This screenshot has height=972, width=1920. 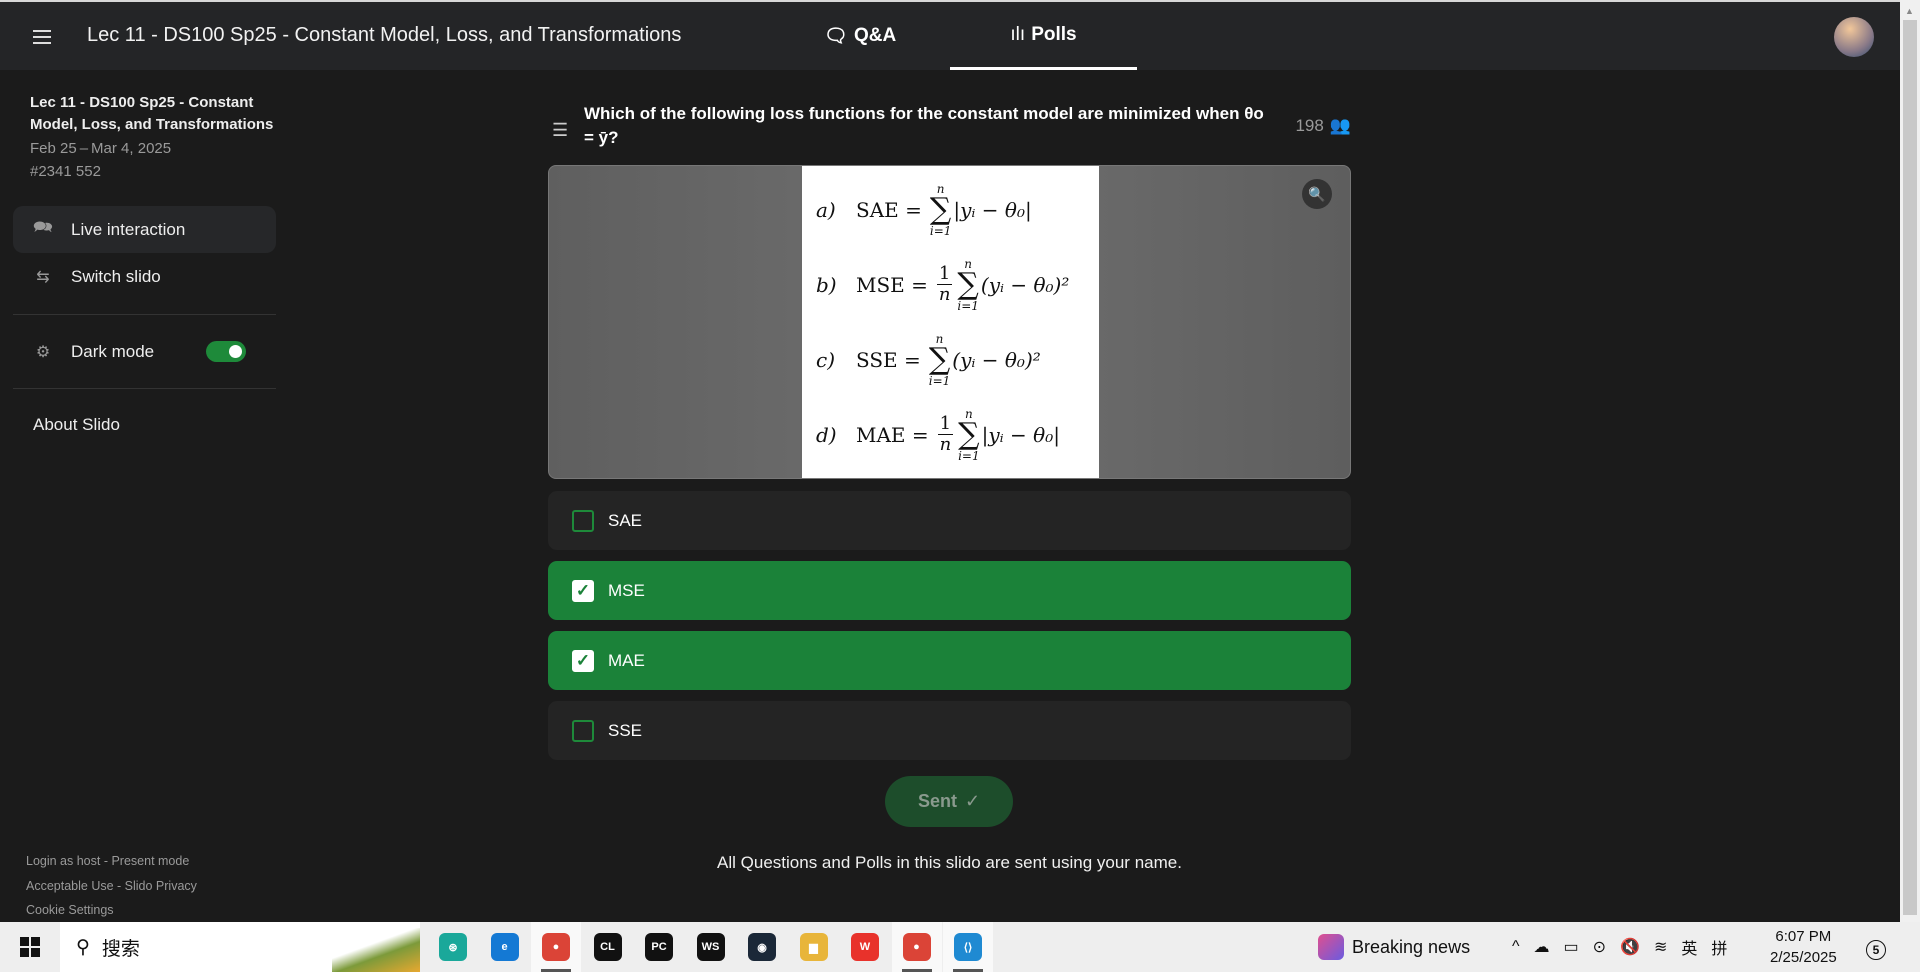 What do you see at coordinates (835, 36) in the screenshot?
I see `speech-bubble-icon: 🗨` at bounding box center [835, 36].